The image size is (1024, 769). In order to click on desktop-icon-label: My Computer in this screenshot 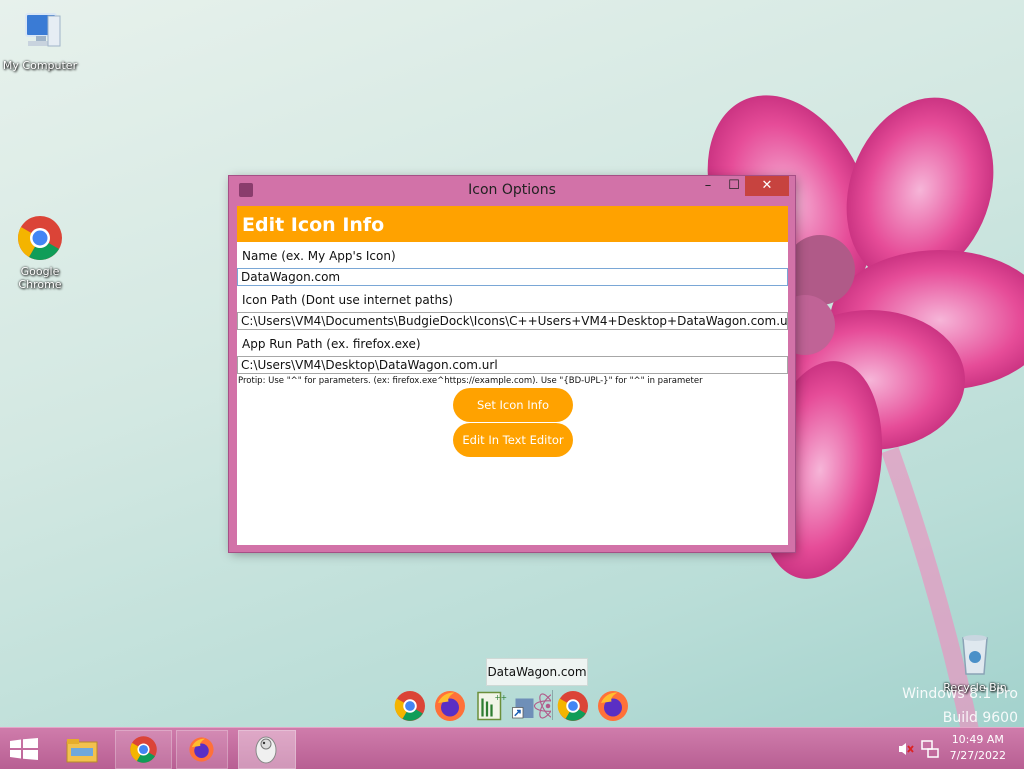, I will do `click(40, 65)`.